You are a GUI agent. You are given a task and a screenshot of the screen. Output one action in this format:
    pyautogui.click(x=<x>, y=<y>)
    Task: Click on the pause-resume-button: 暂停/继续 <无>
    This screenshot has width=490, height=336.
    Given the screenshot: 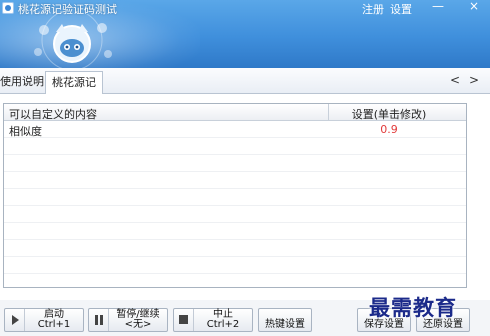 What is the action you would take?
    pyautogui.click(x=128, y=320)
    